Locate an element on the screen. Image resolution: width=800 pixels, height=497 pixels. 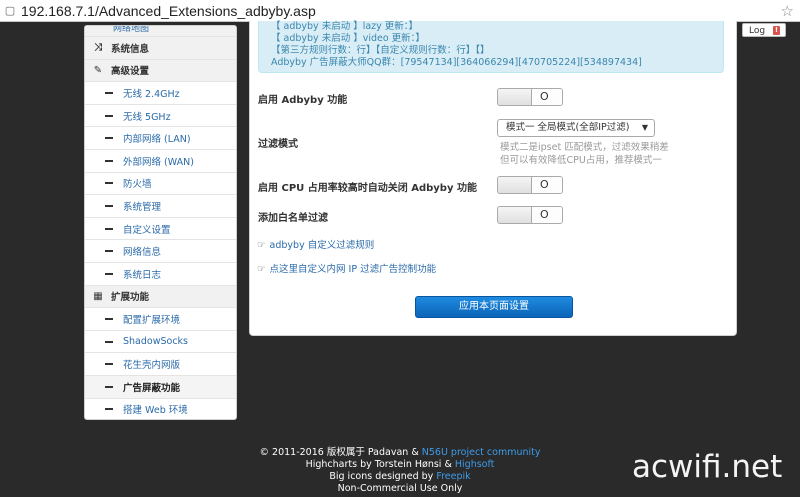
custom-rules-link: ☞ adbyby 自定义过滤规则 is located at coordinates (315, 244).